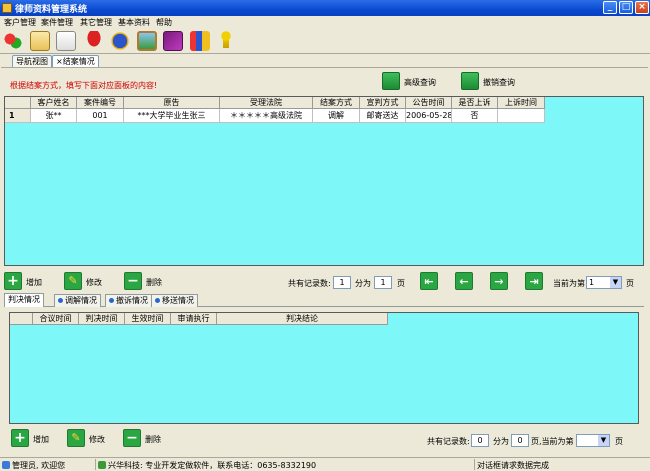 The height and width of the screenshot is (471, 650). I want to click on next-page-icon: →, so click(499, 281).